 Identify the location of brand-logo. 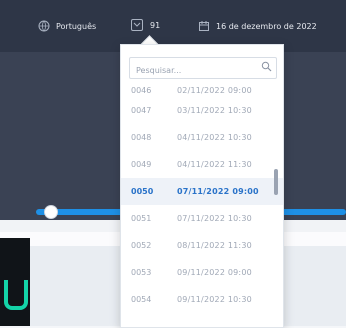
(15, 282).